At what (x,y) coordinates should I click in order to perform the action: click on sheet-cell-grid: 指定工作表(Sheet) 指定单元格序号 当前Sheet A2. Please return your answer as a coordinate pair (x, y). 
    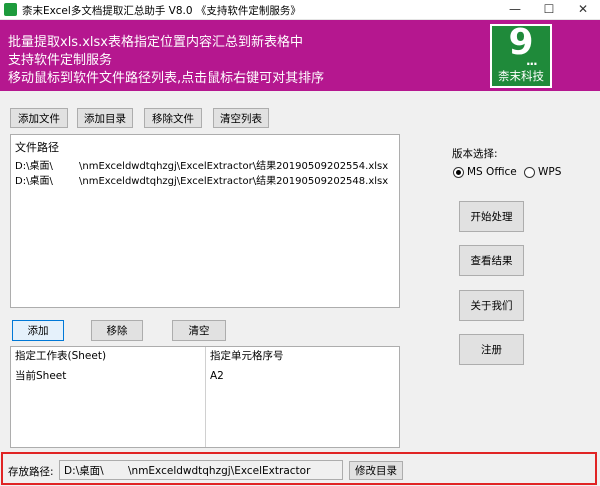
    Looking at the image, I should click on (205, 397).